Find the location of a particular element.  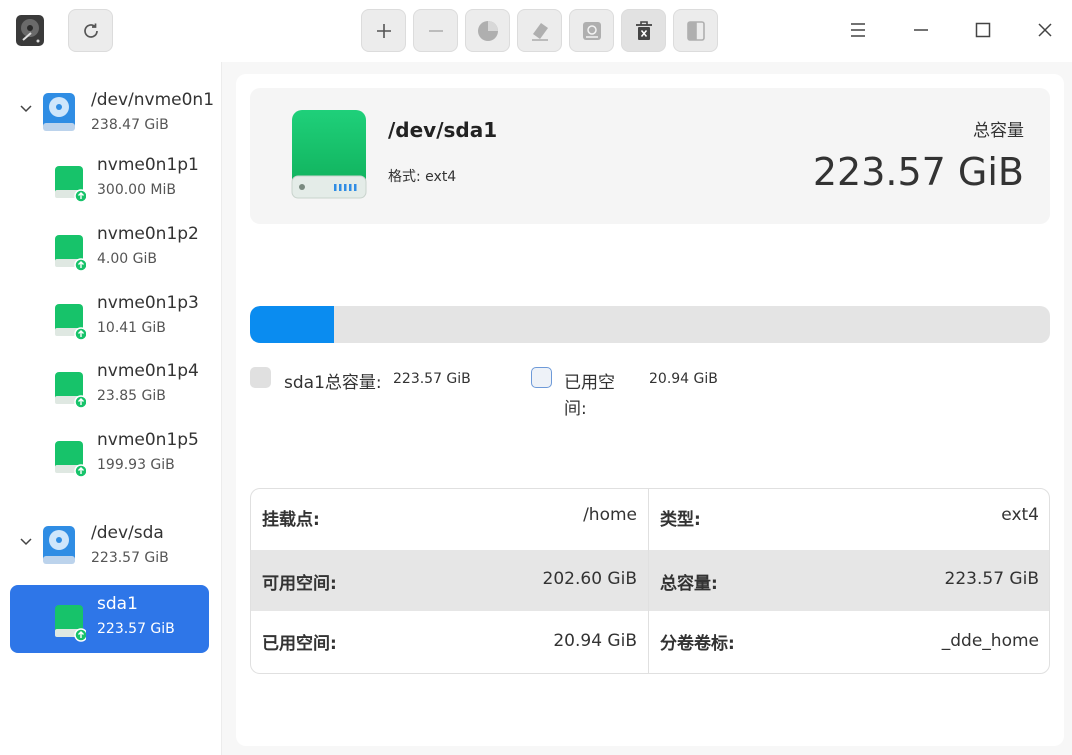

capacity-value: 223.57 GiB is located at coordinates (991, 579).